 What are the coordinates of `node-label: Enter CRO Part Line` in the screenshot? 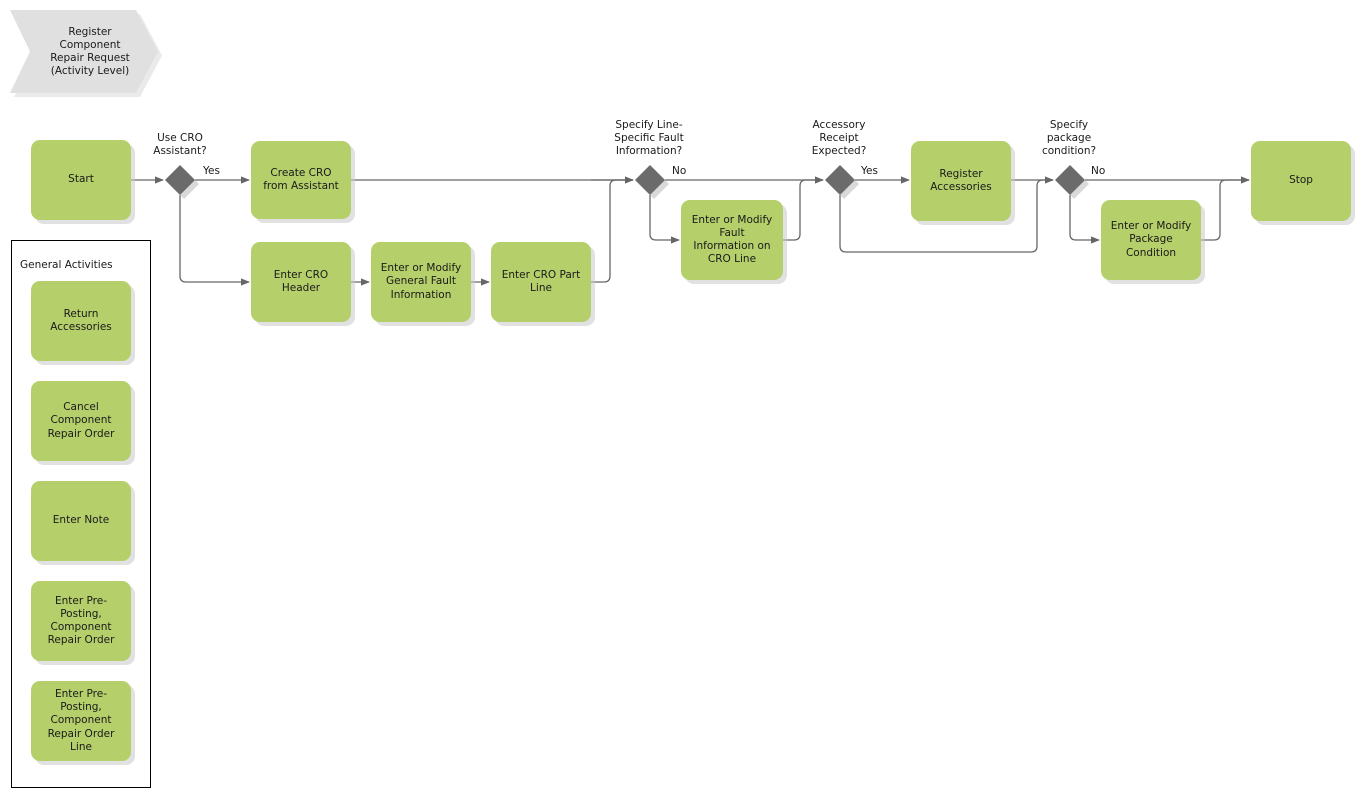 It's located at (541, 281).